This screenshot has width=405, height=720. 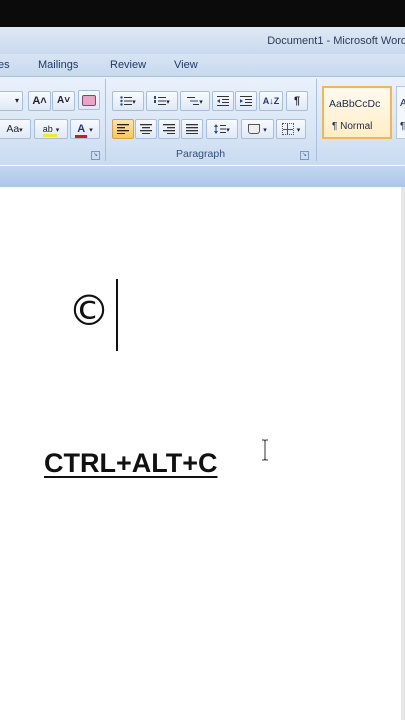 I want to click on align-right-button, so click(x=169, y=129).